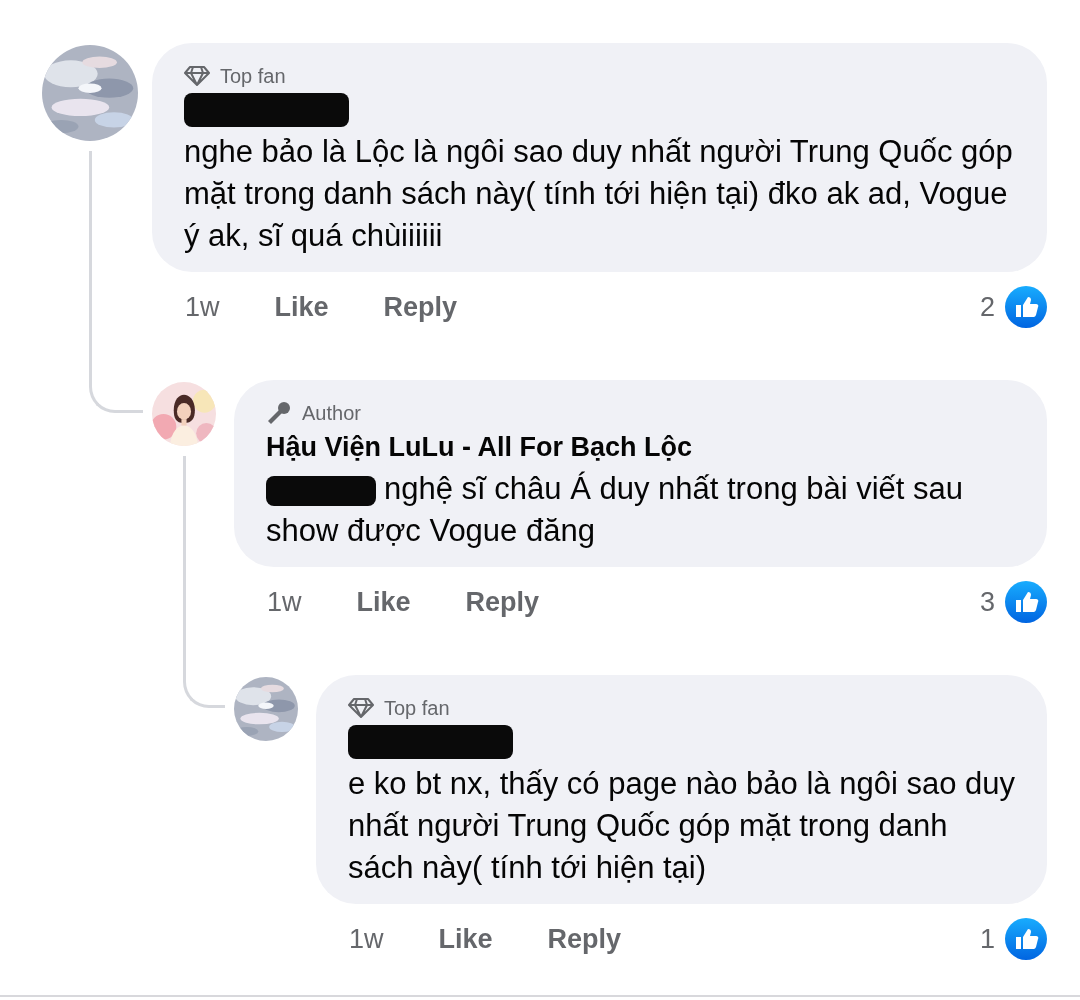 This screenshot has height=1000, width=1080. Describe the element at coordinates (615, 509) in the screenshot. I see `comment-text: nghệ sĩ châu Á duy nhất trong bài viết sau show được Vogue đăng` at that location.